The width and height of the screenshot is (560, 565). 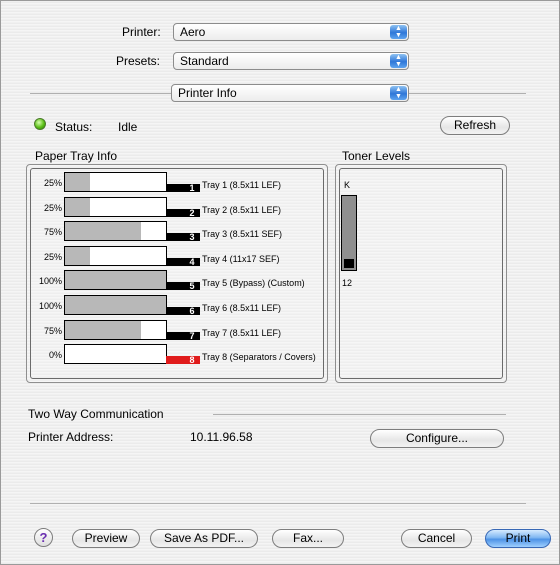 What do you see at coordinates (290, 93) in the screenshot?
I see `panel-popup: Printer Info ▲ ▼` at bounding box center [290, 93].